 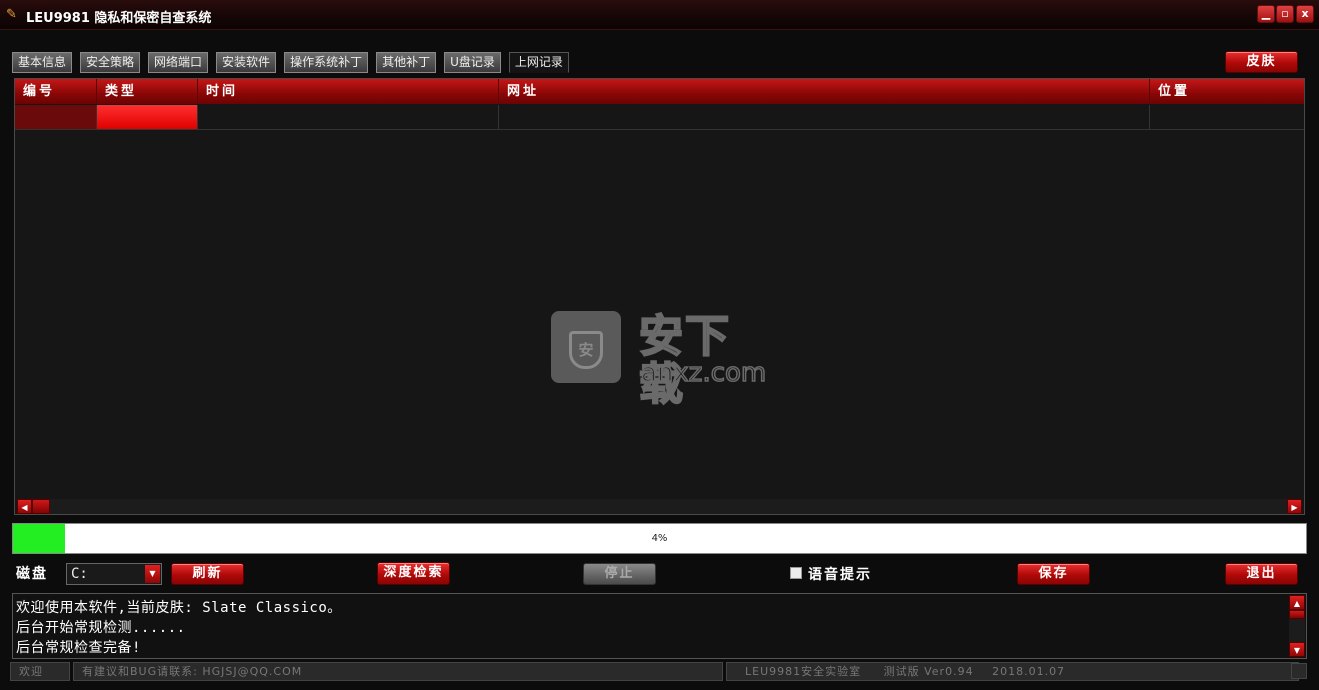 I want to click on exit-button: 退出, so click(x=1261, y=574).